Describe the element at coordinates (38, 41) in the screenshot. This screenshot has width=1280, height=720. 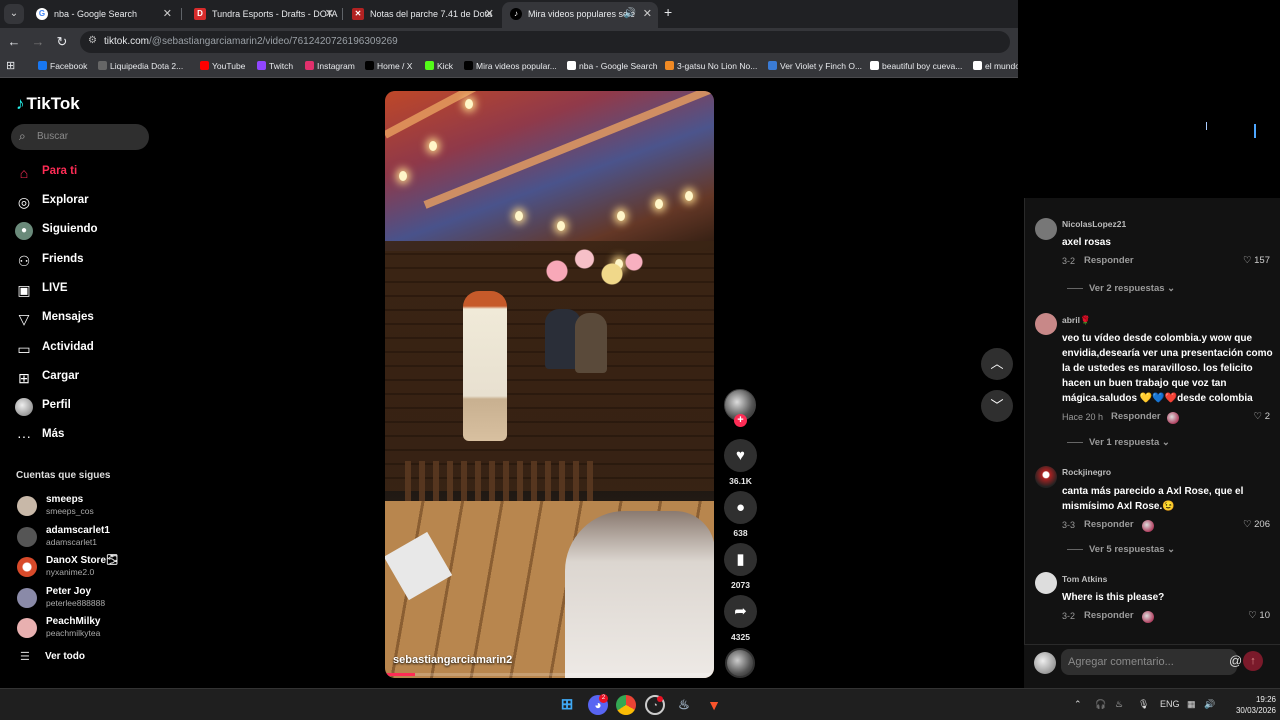
I see `forward-icon: →` at that location.